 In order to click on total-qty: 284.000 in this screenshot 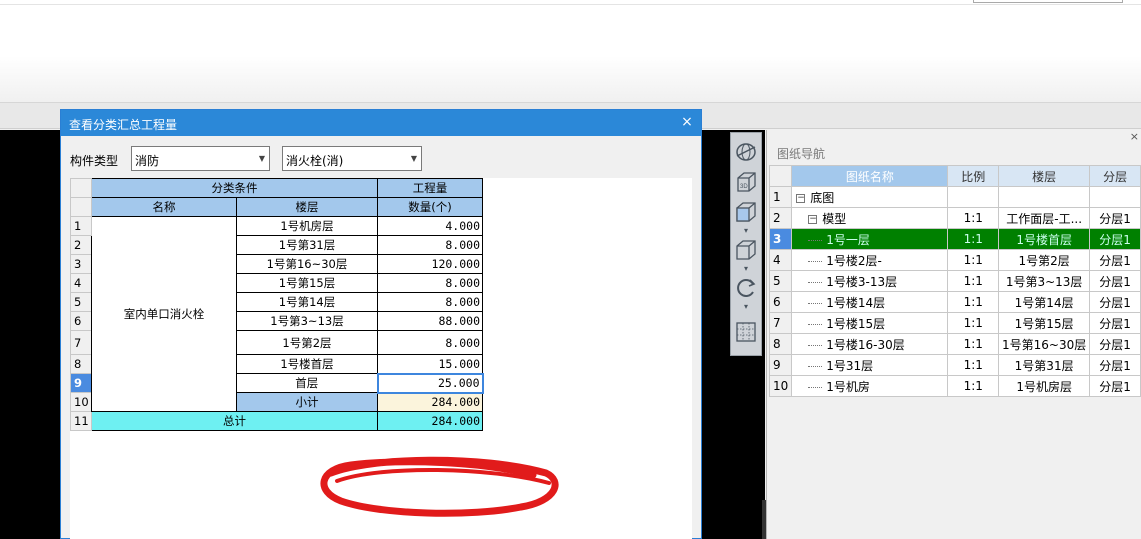, I will do `click(430, 421)`.